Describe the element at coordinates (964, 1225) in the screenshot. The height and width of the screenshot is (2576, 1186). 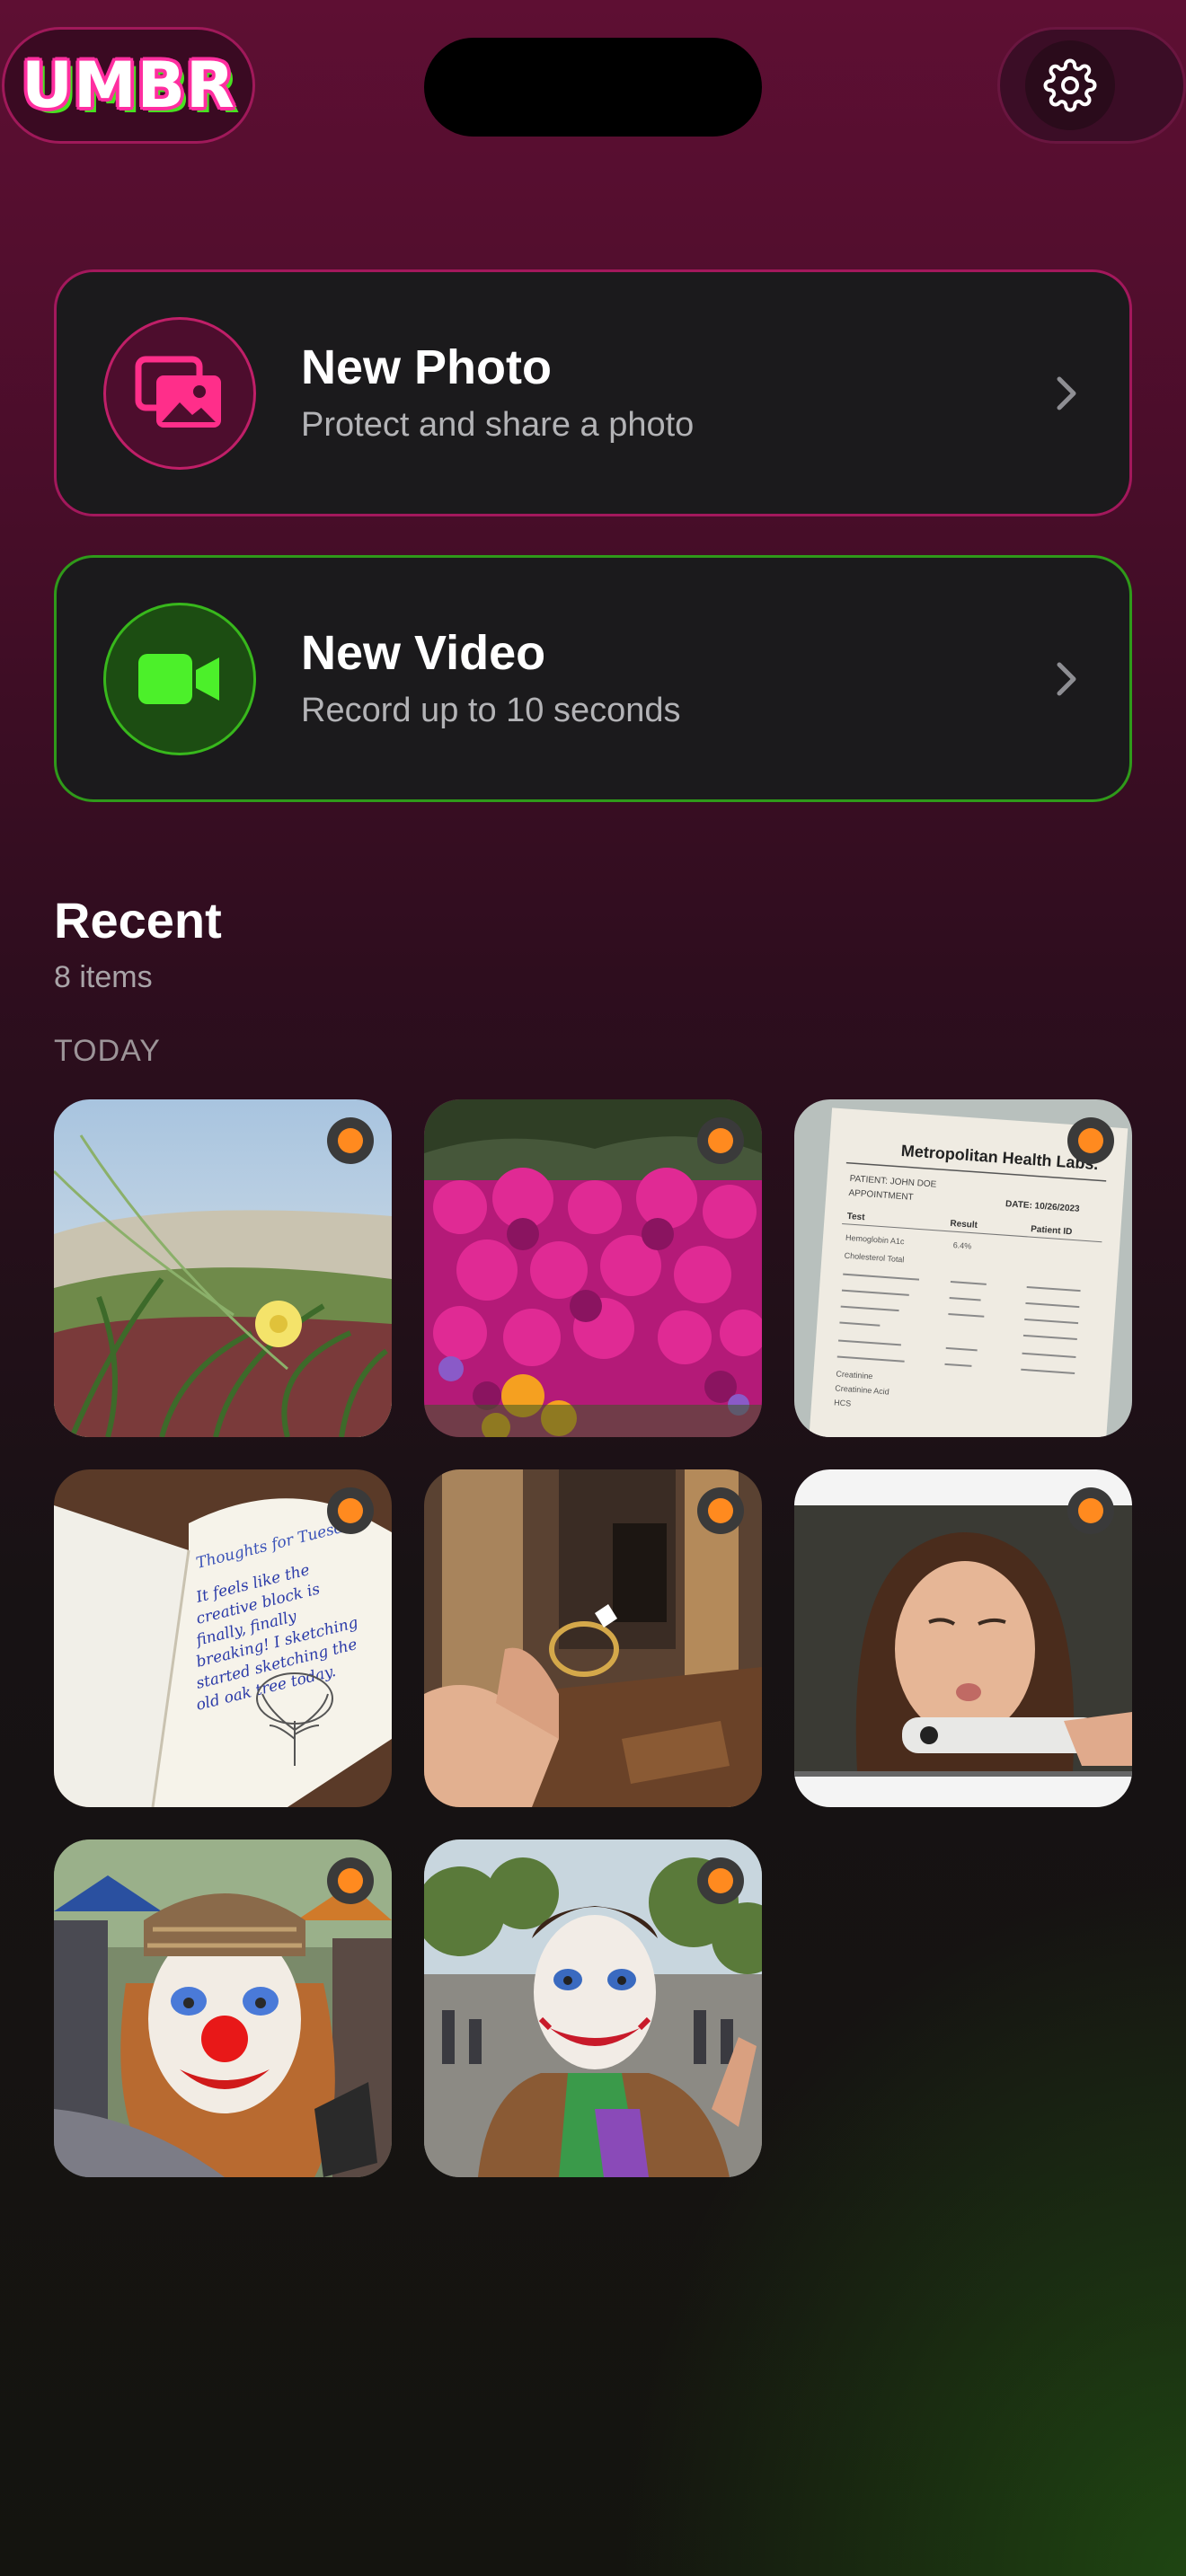
I see `svg-text: Result` at that location.